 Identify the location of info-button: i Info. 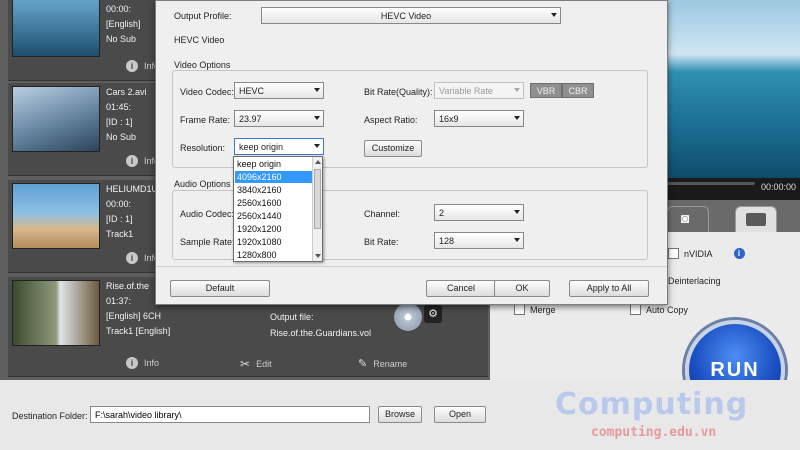
(142, 363).